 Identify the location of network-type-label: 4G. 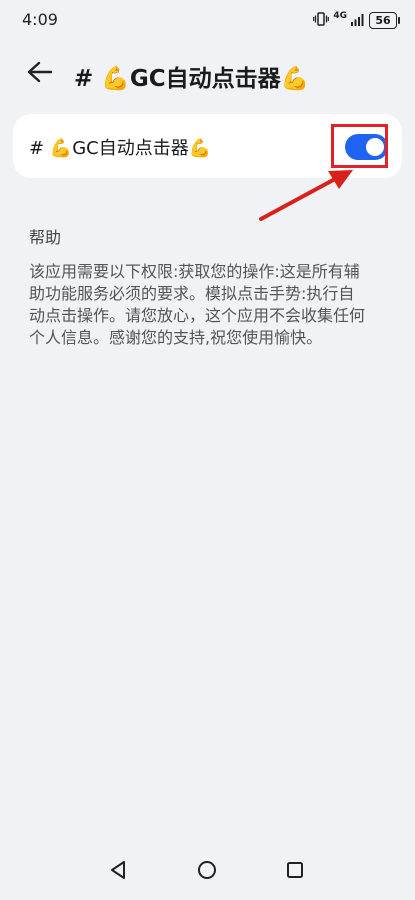
(340, 15).